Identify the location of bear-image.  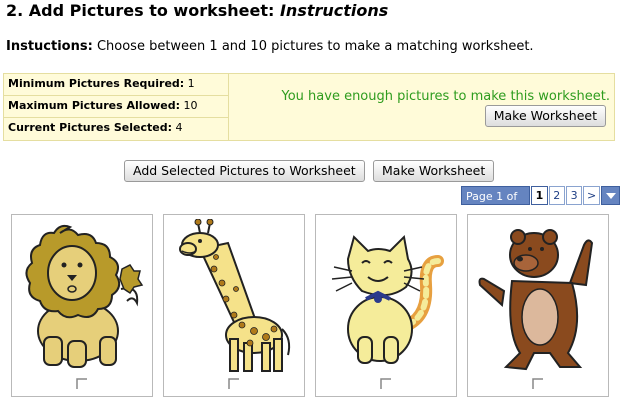
(536, 300).